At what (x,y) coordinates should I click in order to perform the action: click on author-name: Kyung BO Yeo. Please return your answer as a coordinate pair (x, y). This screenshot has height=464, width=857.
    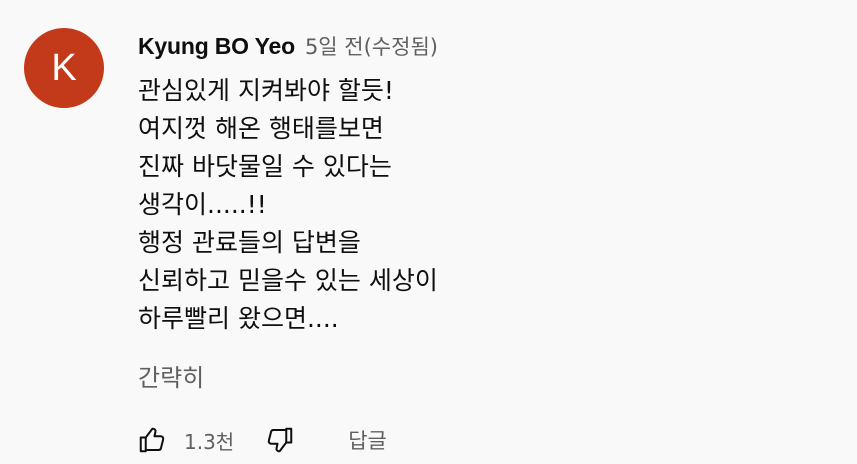
    Looking at the image, I should click on (216, 46).